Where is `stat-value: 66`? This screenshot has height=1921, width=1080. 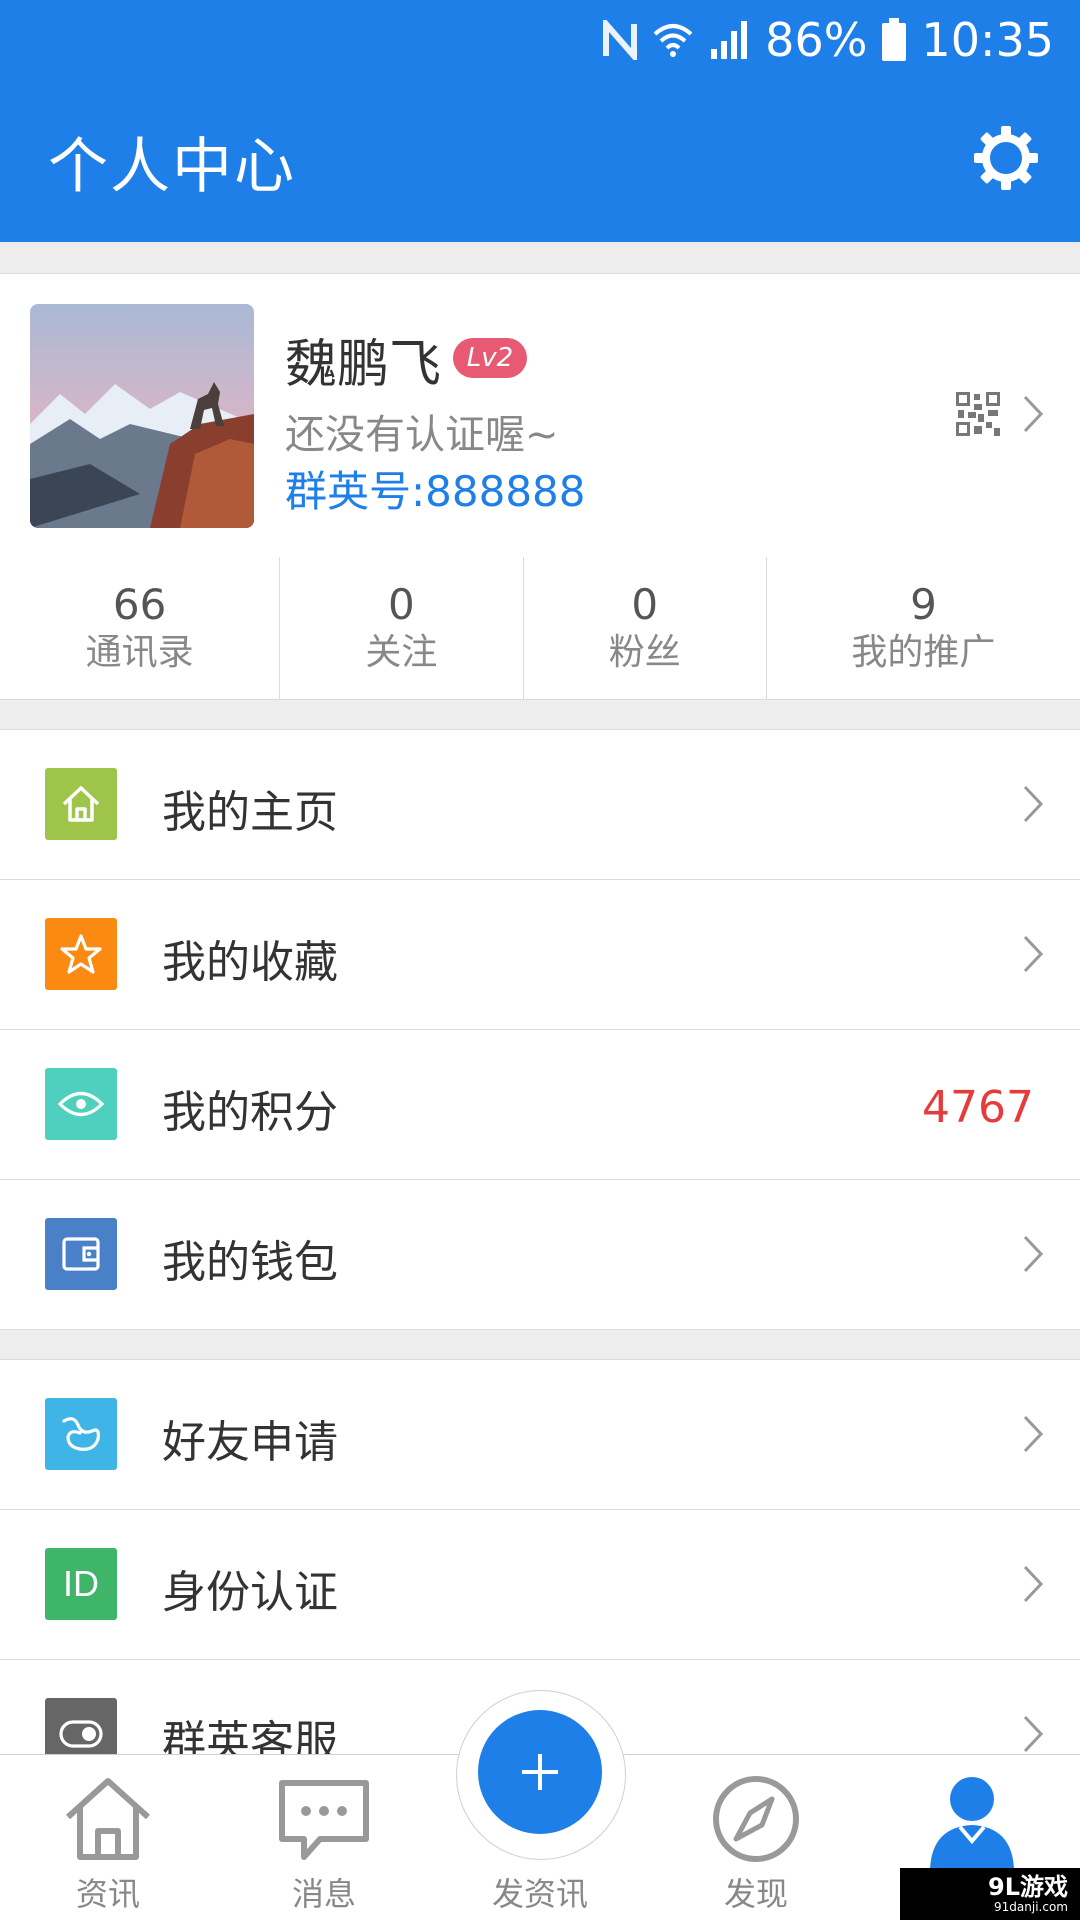
stat-value: 66 is located at coordinates (139, 604).